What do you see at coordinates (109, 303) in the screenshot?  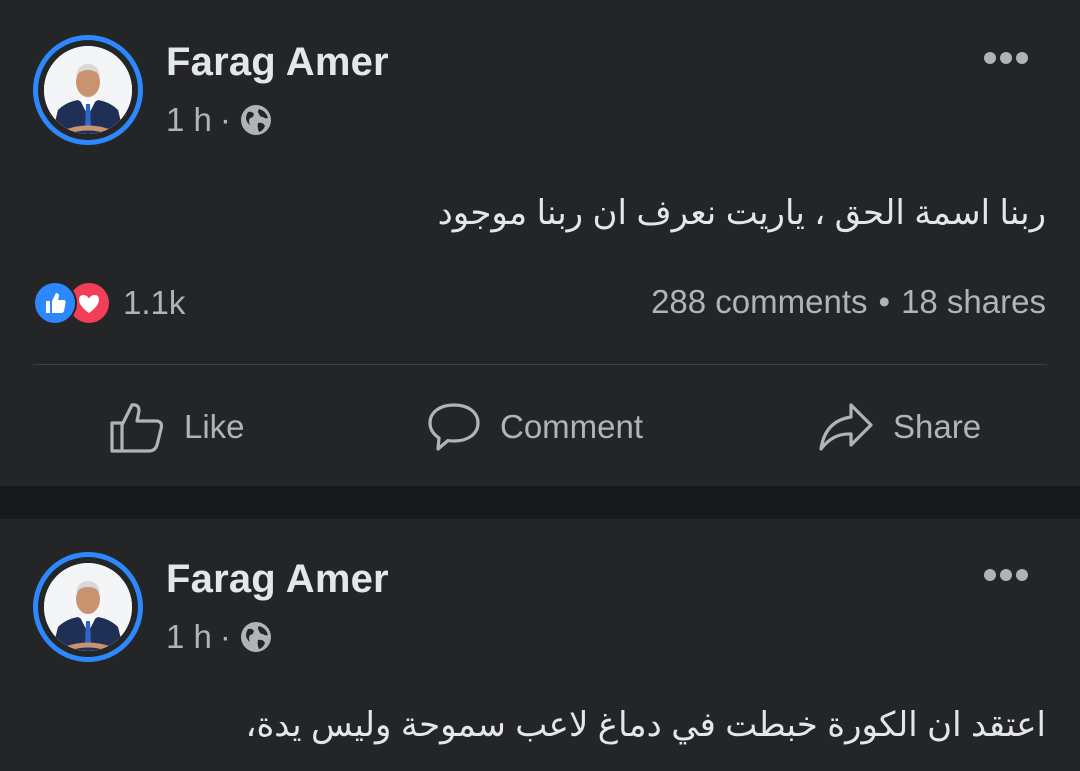 I see `reactions-summary: 1.1k` at bounding box center [109, 303].